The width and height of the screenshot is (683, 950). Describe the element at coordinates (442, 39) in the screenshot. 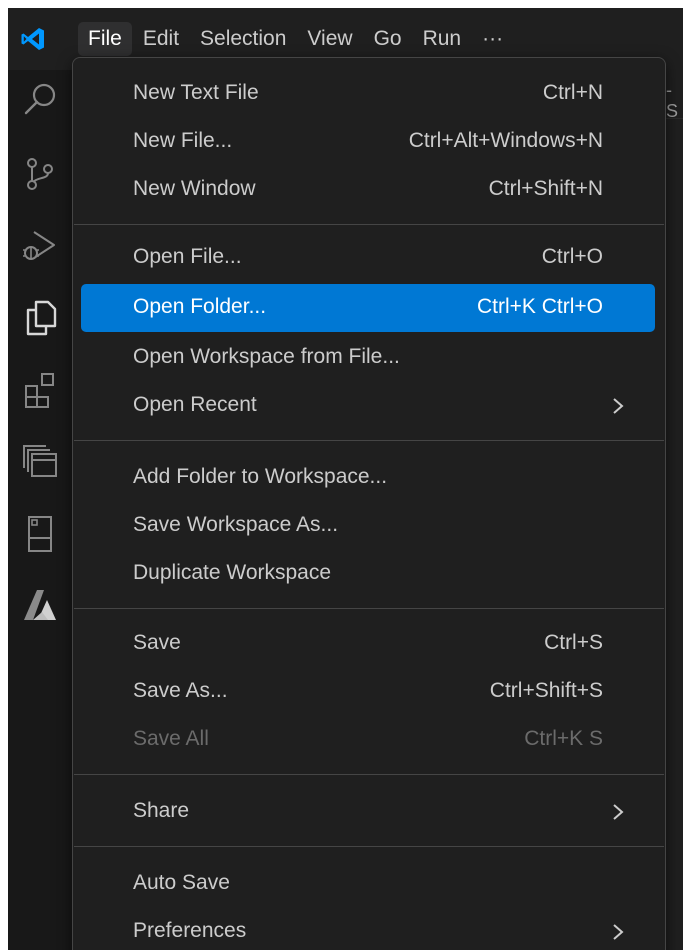

I see `menubar-run: Run` at that location.